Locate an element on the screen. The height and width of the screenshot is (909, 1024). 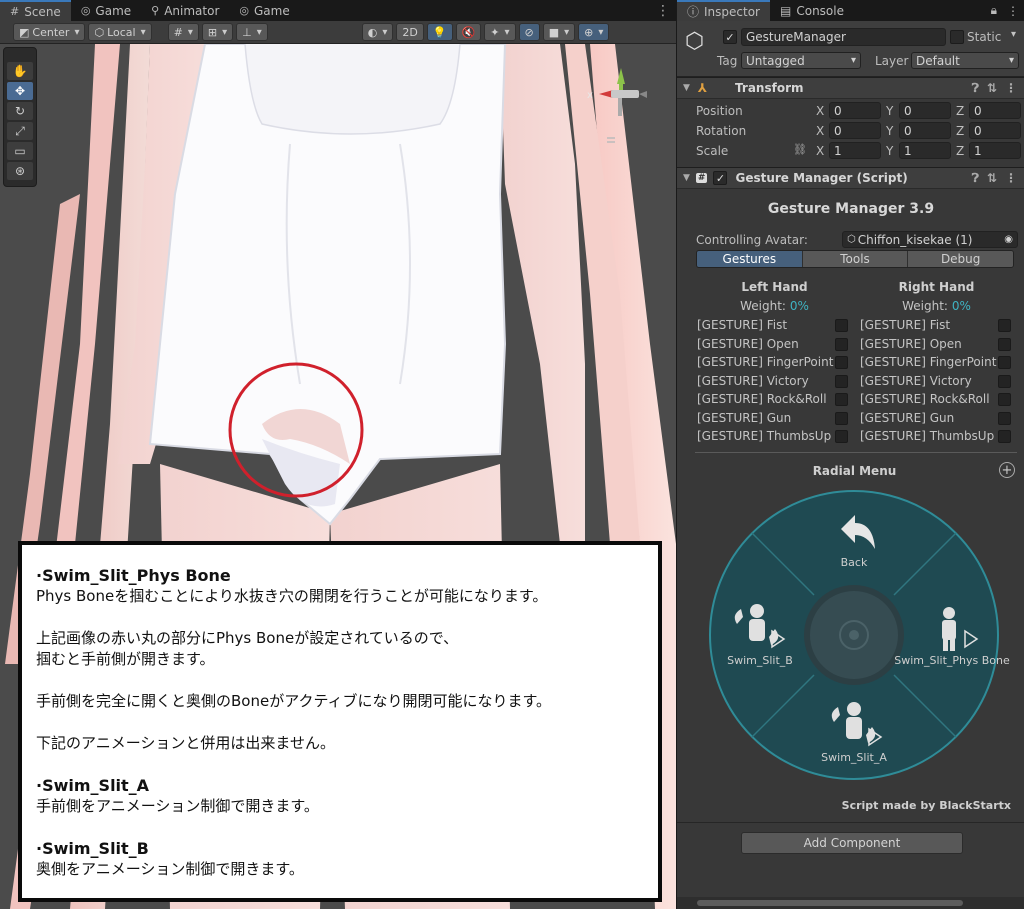
position-y-field: 0 is located at coordinates (925, 110).